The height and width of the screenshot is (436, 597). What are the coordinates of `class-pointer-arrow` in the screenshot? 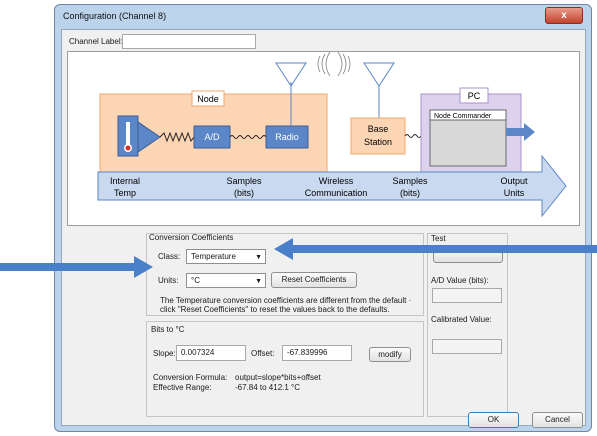 It's located at (435, 249).